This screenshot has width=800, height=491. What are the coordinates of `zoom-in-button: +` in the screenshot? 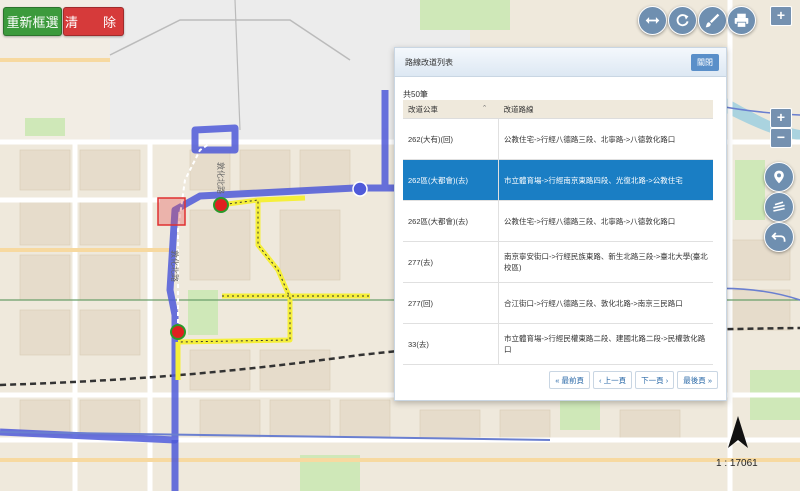 It's located at (781, 118).